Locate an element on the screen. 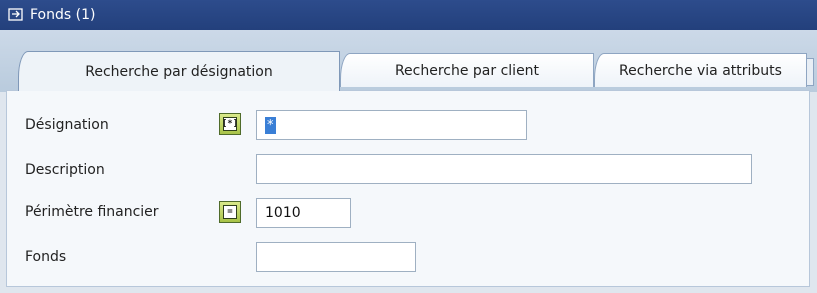 The image size is (817, 293). designation-value: * is located at coordinates (270, 125).